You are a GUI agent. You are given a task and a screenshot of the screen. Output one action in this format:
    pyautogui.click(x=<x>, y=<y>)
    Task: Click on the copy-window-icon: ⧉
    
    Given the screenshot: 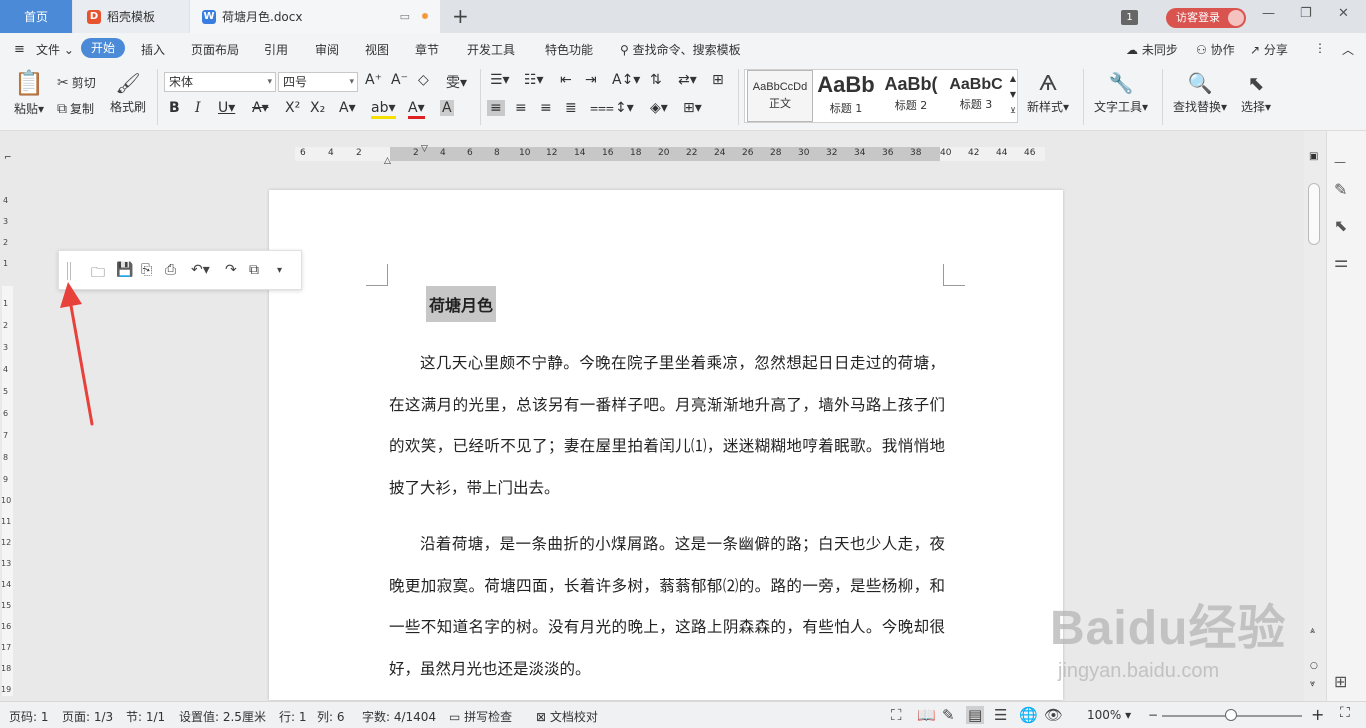 What is the action you would take?
    pyautogui.click(x=254, y=270)
    